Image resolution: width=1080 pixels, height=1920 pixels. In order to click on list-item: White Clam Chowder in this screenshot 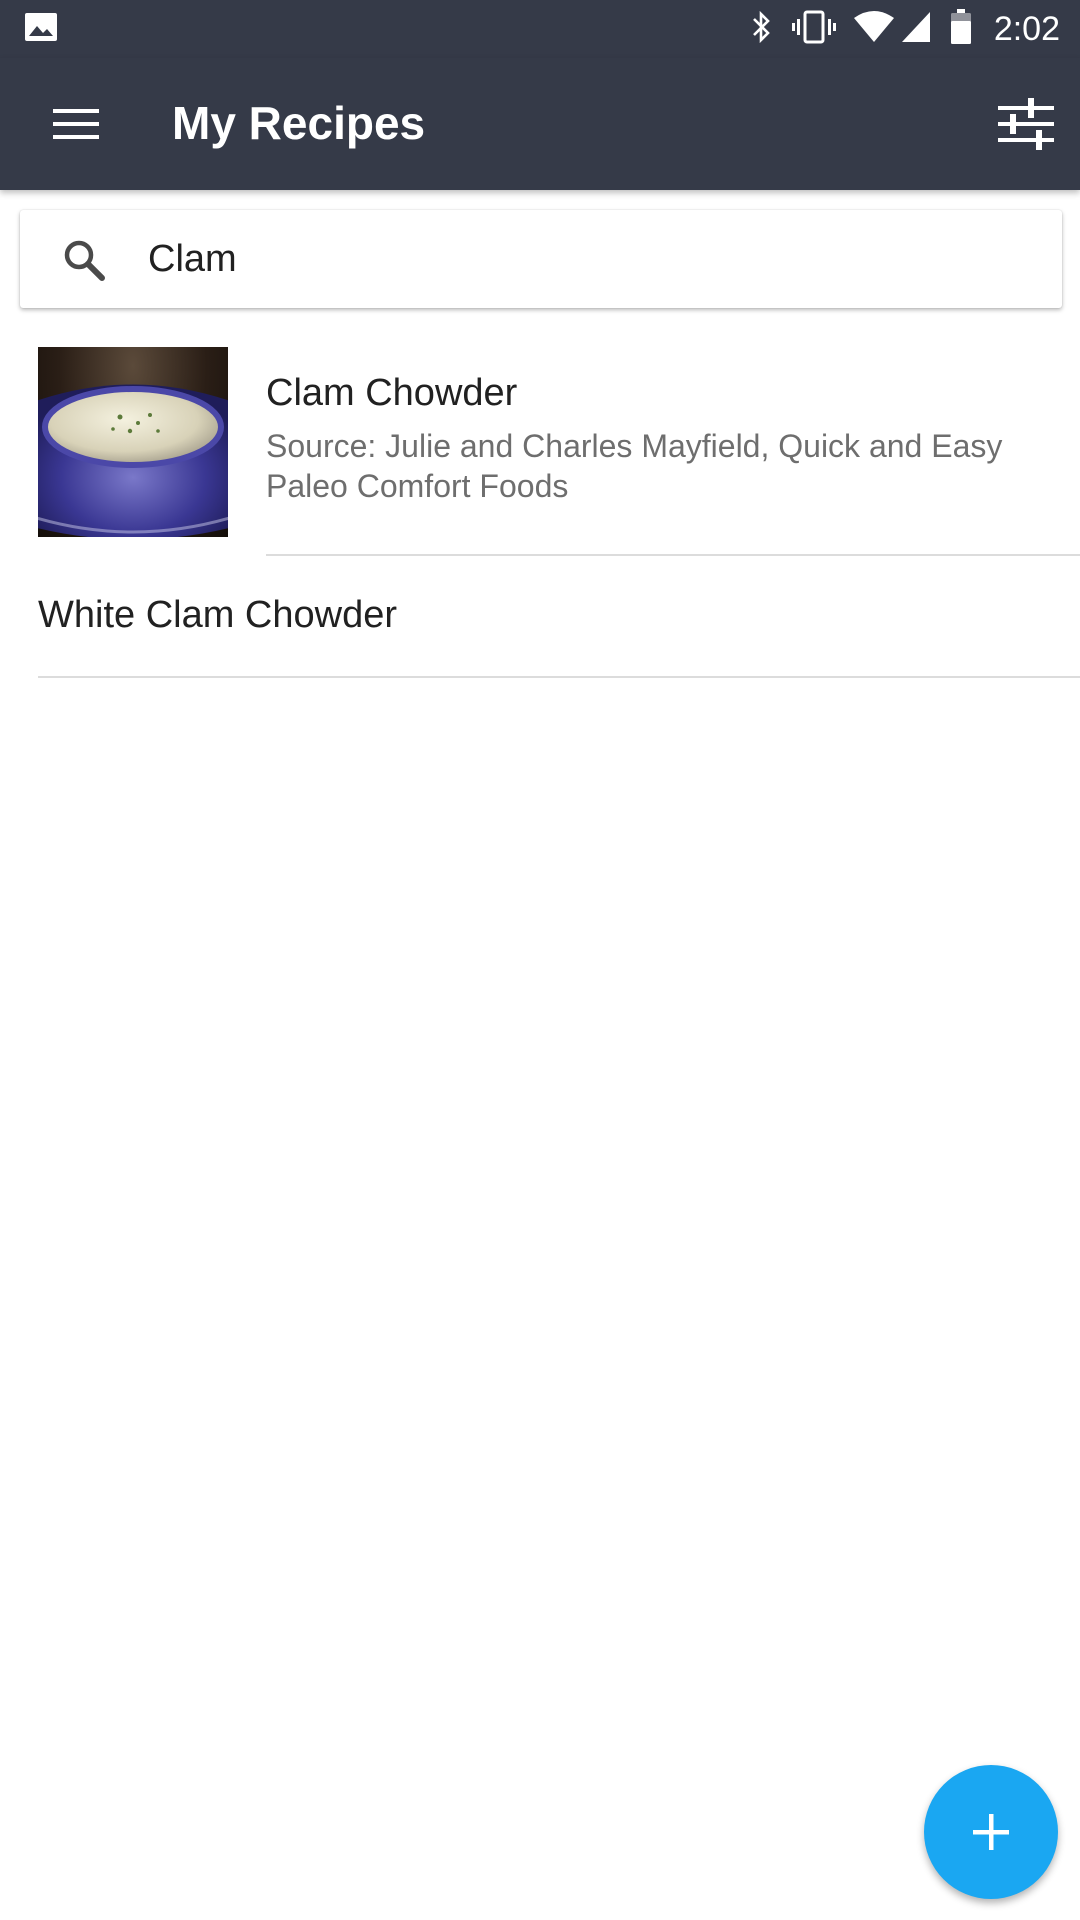, I will do `click(540, 617)`.